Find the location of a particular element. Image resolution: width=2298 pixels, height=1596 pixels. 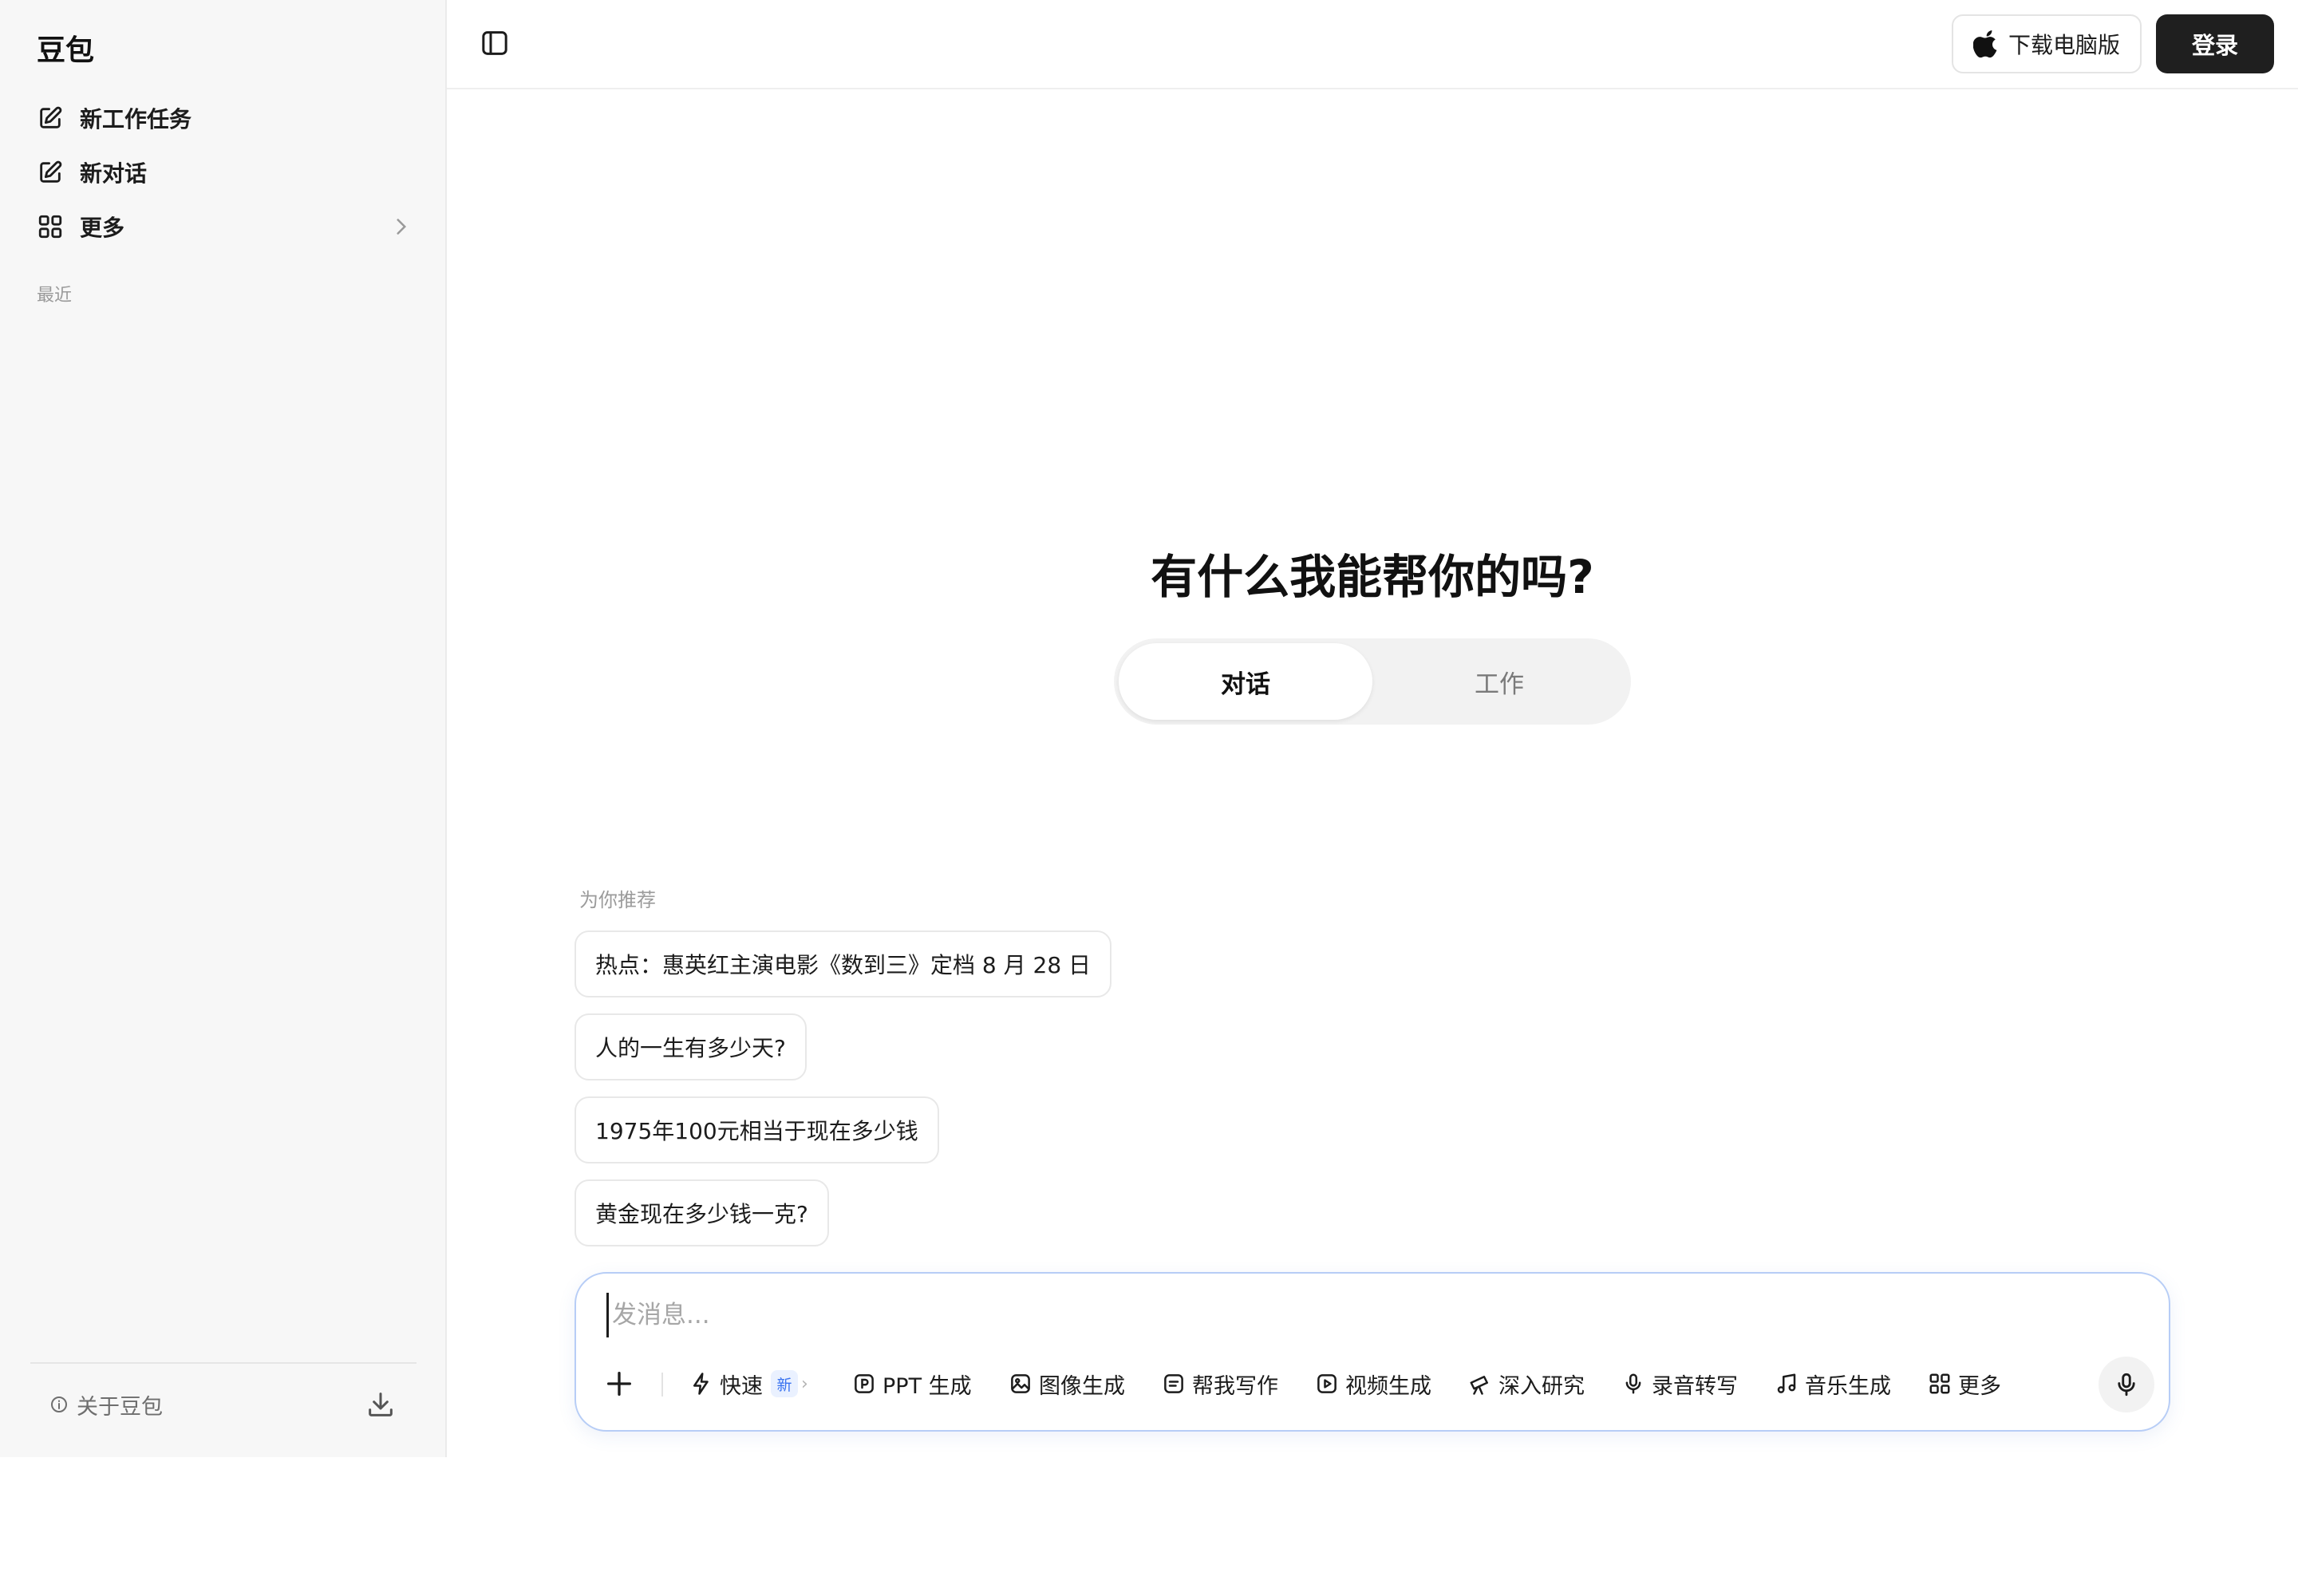

chevron-right-icon is located at coordinates (402, 226).